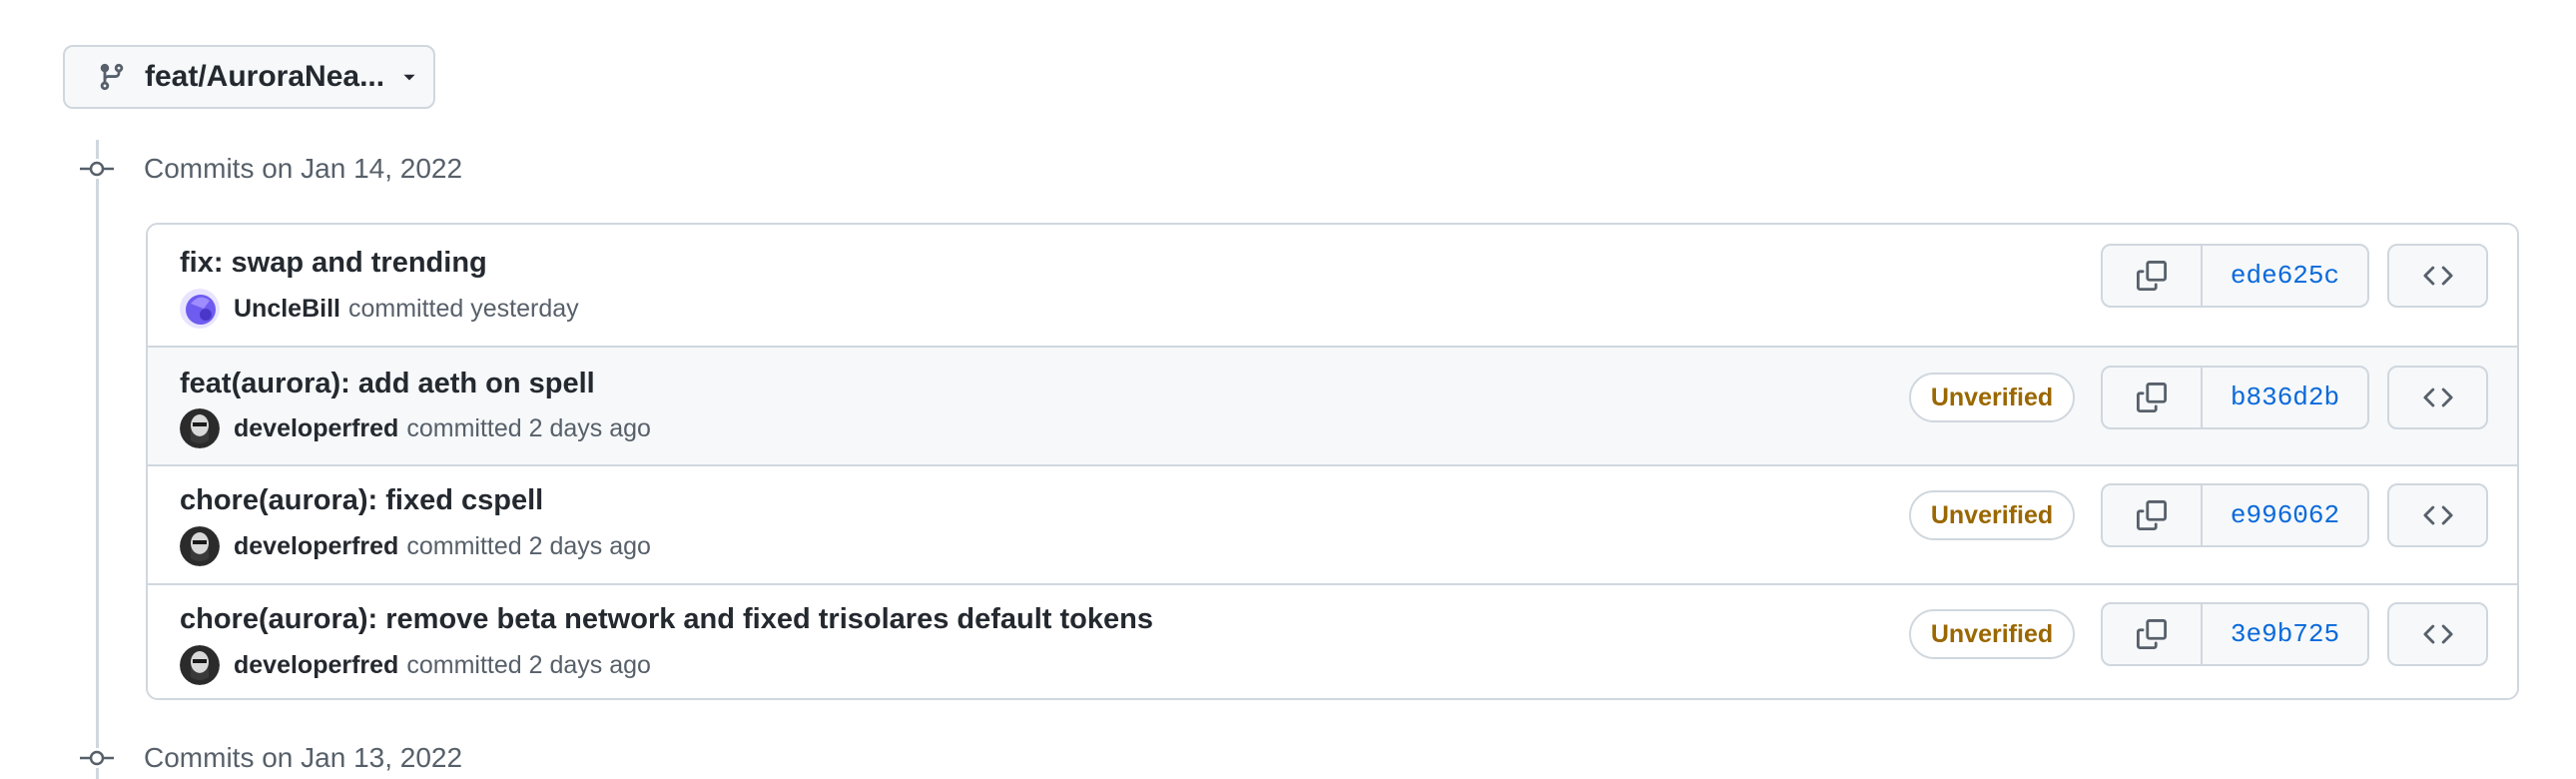 The width and height of the screenshot is (2576, 779). I want to click on sha-button-group: b836d2b, so click(2235, 397).